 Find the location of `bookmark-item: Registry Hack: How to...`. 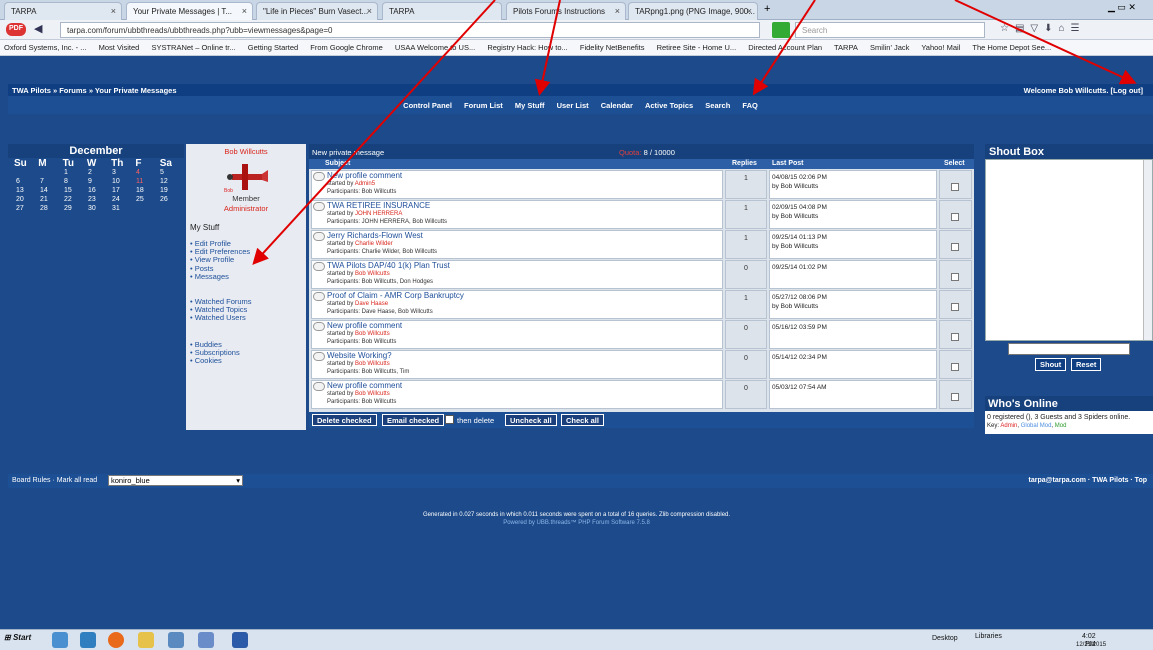

bookmark-item: Registry Hack: How to... is located at coordinates (527, 47).